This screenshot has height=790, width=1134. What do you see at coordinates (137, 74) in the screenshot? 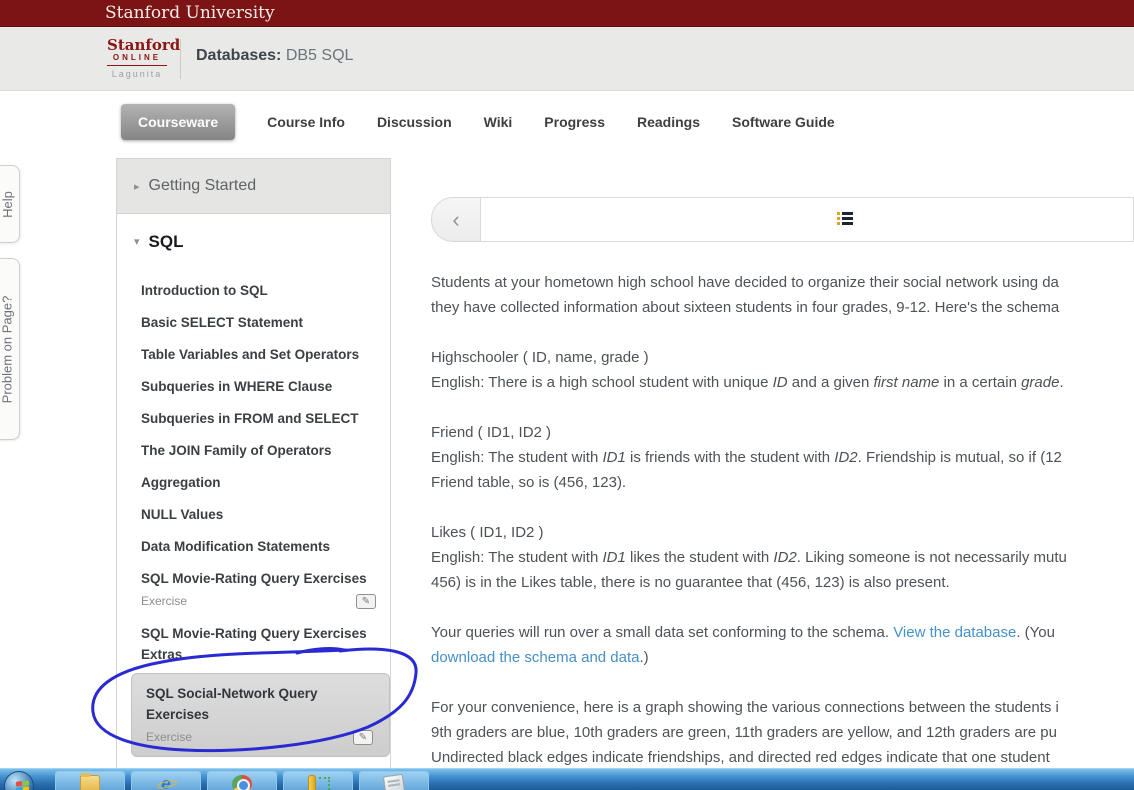
I see `logo-lagunita-text: Lagunita` at bounding box center [137, 74].